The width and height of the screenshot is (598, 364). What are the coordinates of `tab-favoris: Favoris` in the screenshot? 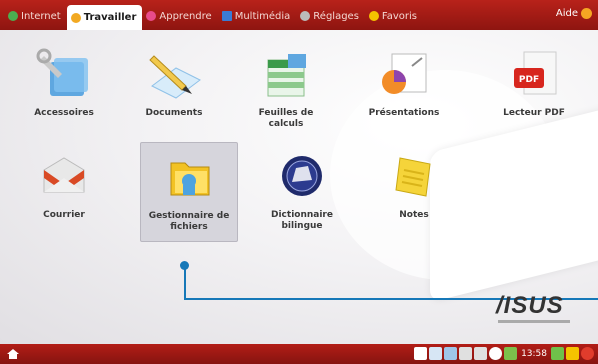 It's located at (394, 16).